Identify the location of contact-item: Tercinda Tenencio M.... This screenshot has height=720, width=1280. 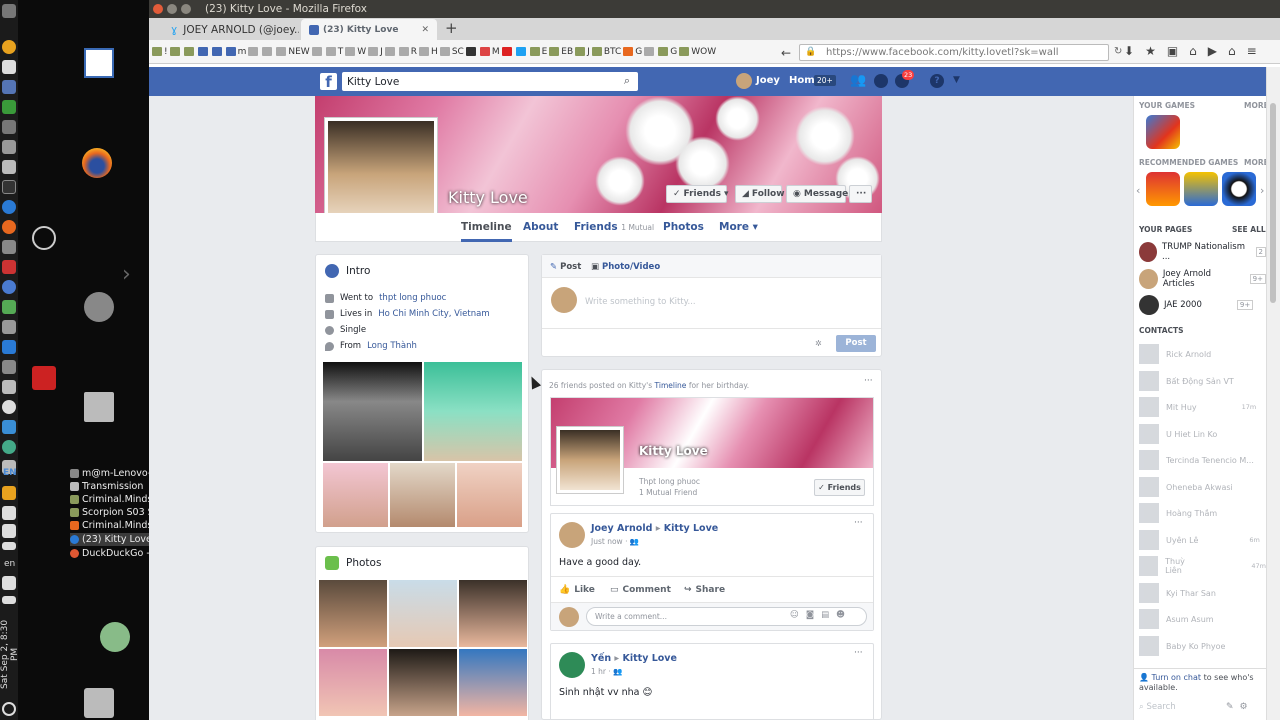
(1196, 460).